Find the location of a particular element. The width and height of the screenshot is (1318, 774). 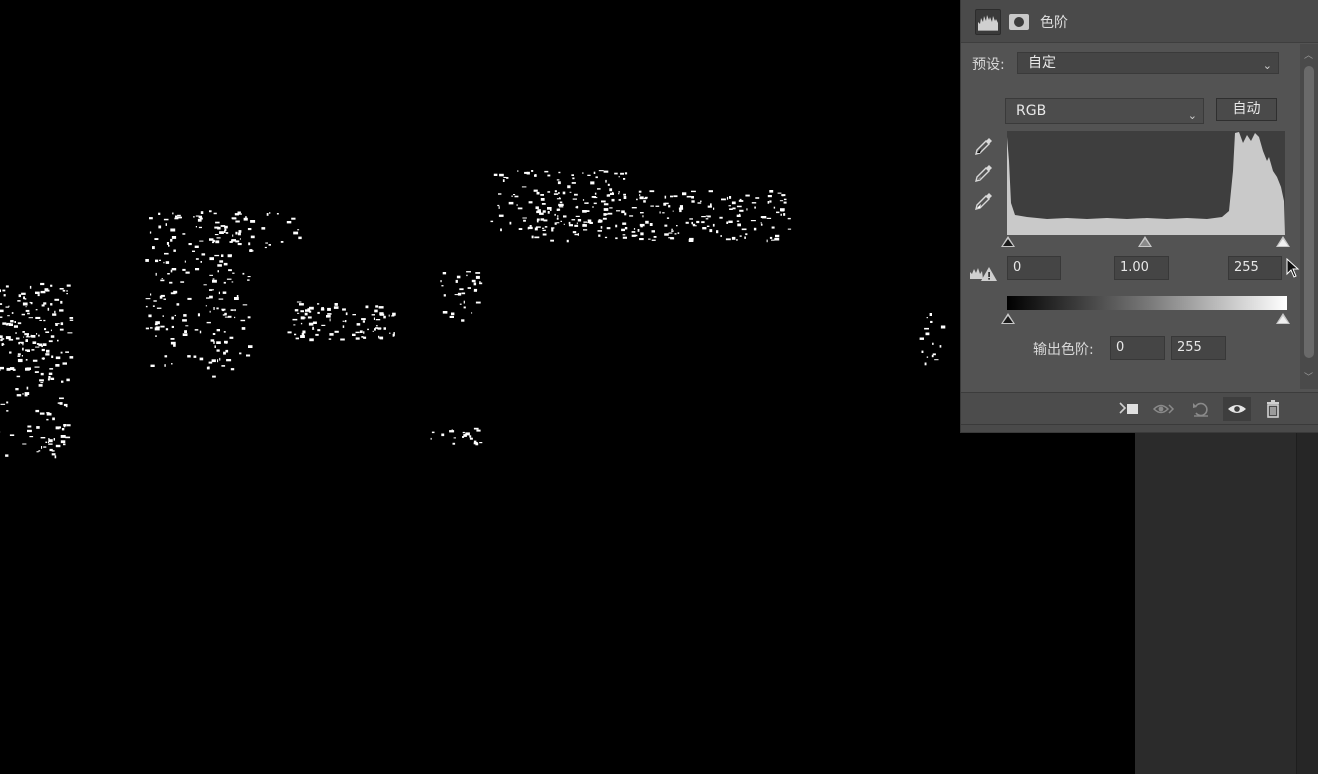

panel-resize-grip is located at coordinates (1139, 428).